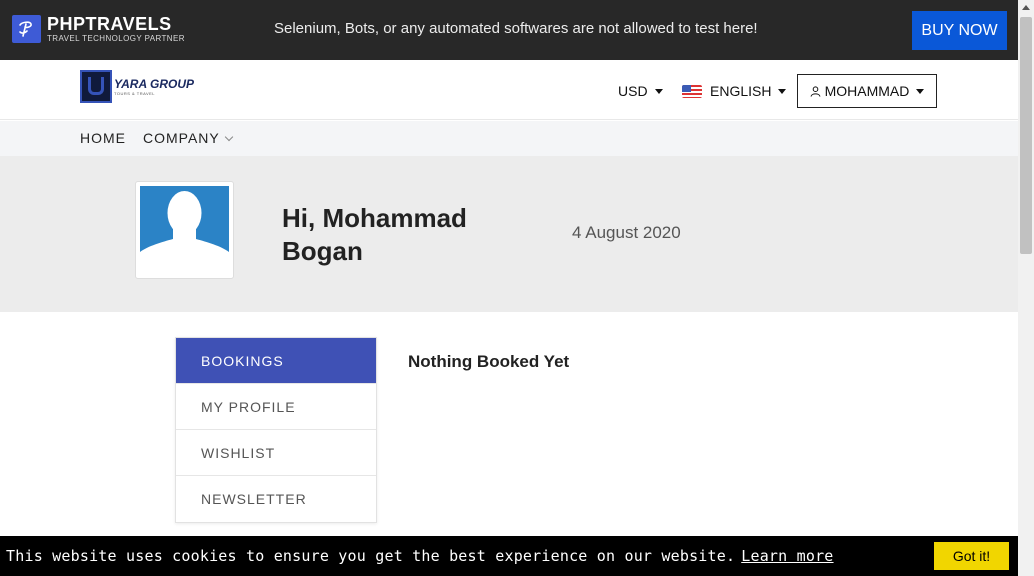 The image size is (1034, 576). I want to click on buy-now-button: BUY NOW, so click(959, 30).